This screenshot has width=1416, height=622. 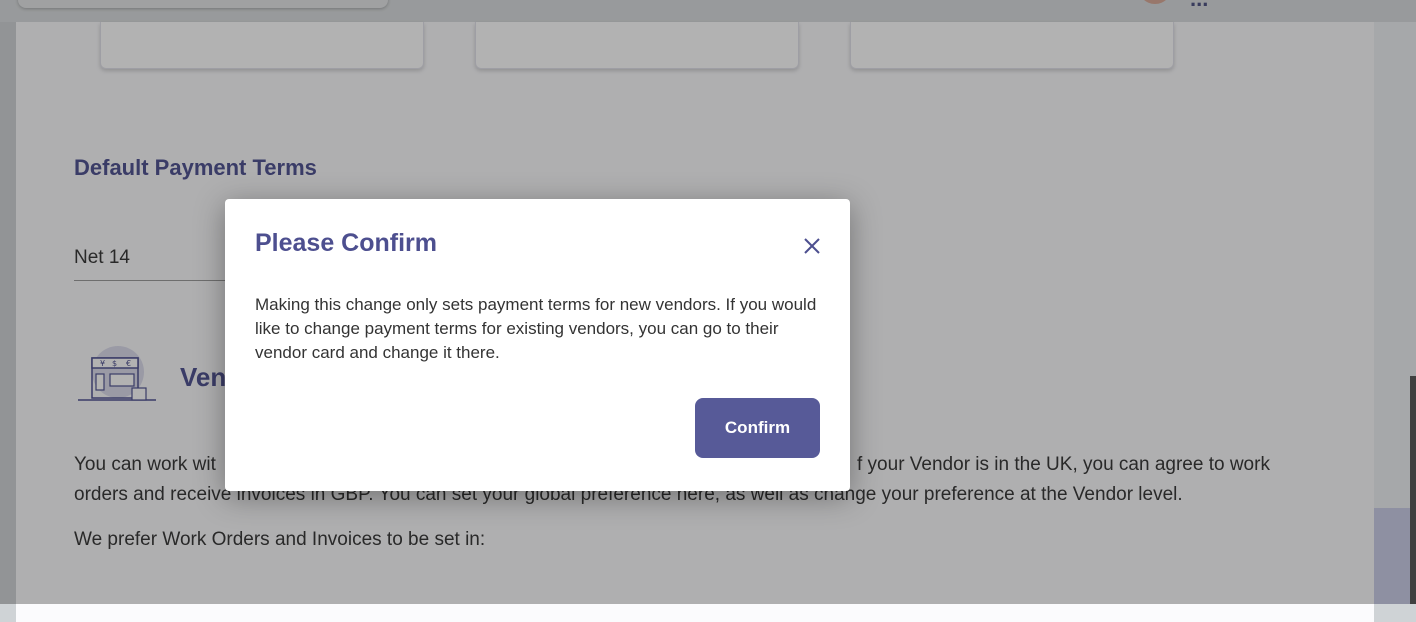 I want to click on close-icon, so click(x=812, y=246).